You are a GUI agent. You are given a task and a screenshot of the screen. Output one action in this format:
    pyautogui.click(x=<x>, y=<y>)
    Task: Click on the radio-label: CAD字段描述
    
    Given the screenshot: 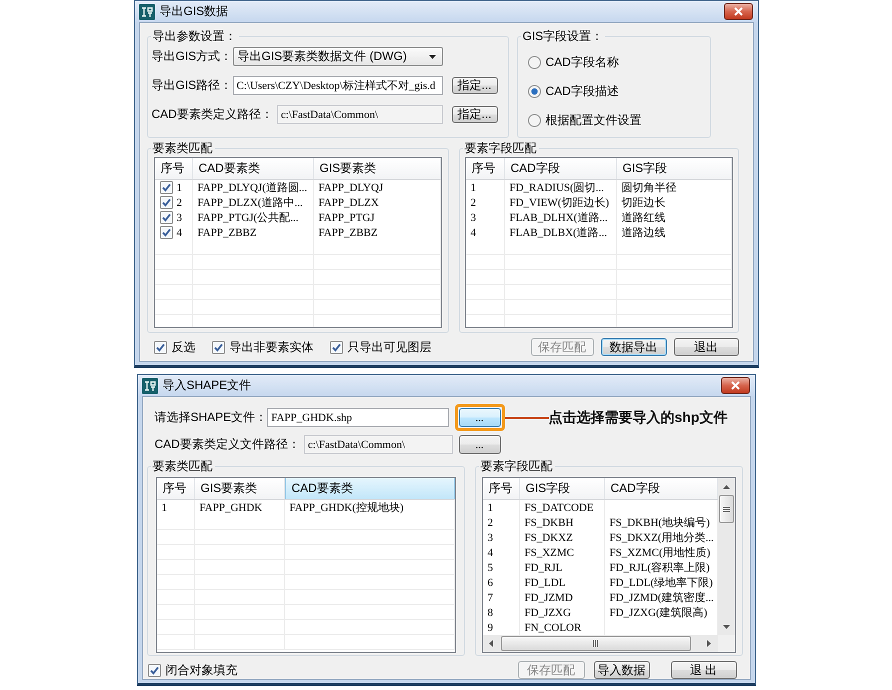 What is the action you would take?
    pyautogui.click(x=582, y=91)
    